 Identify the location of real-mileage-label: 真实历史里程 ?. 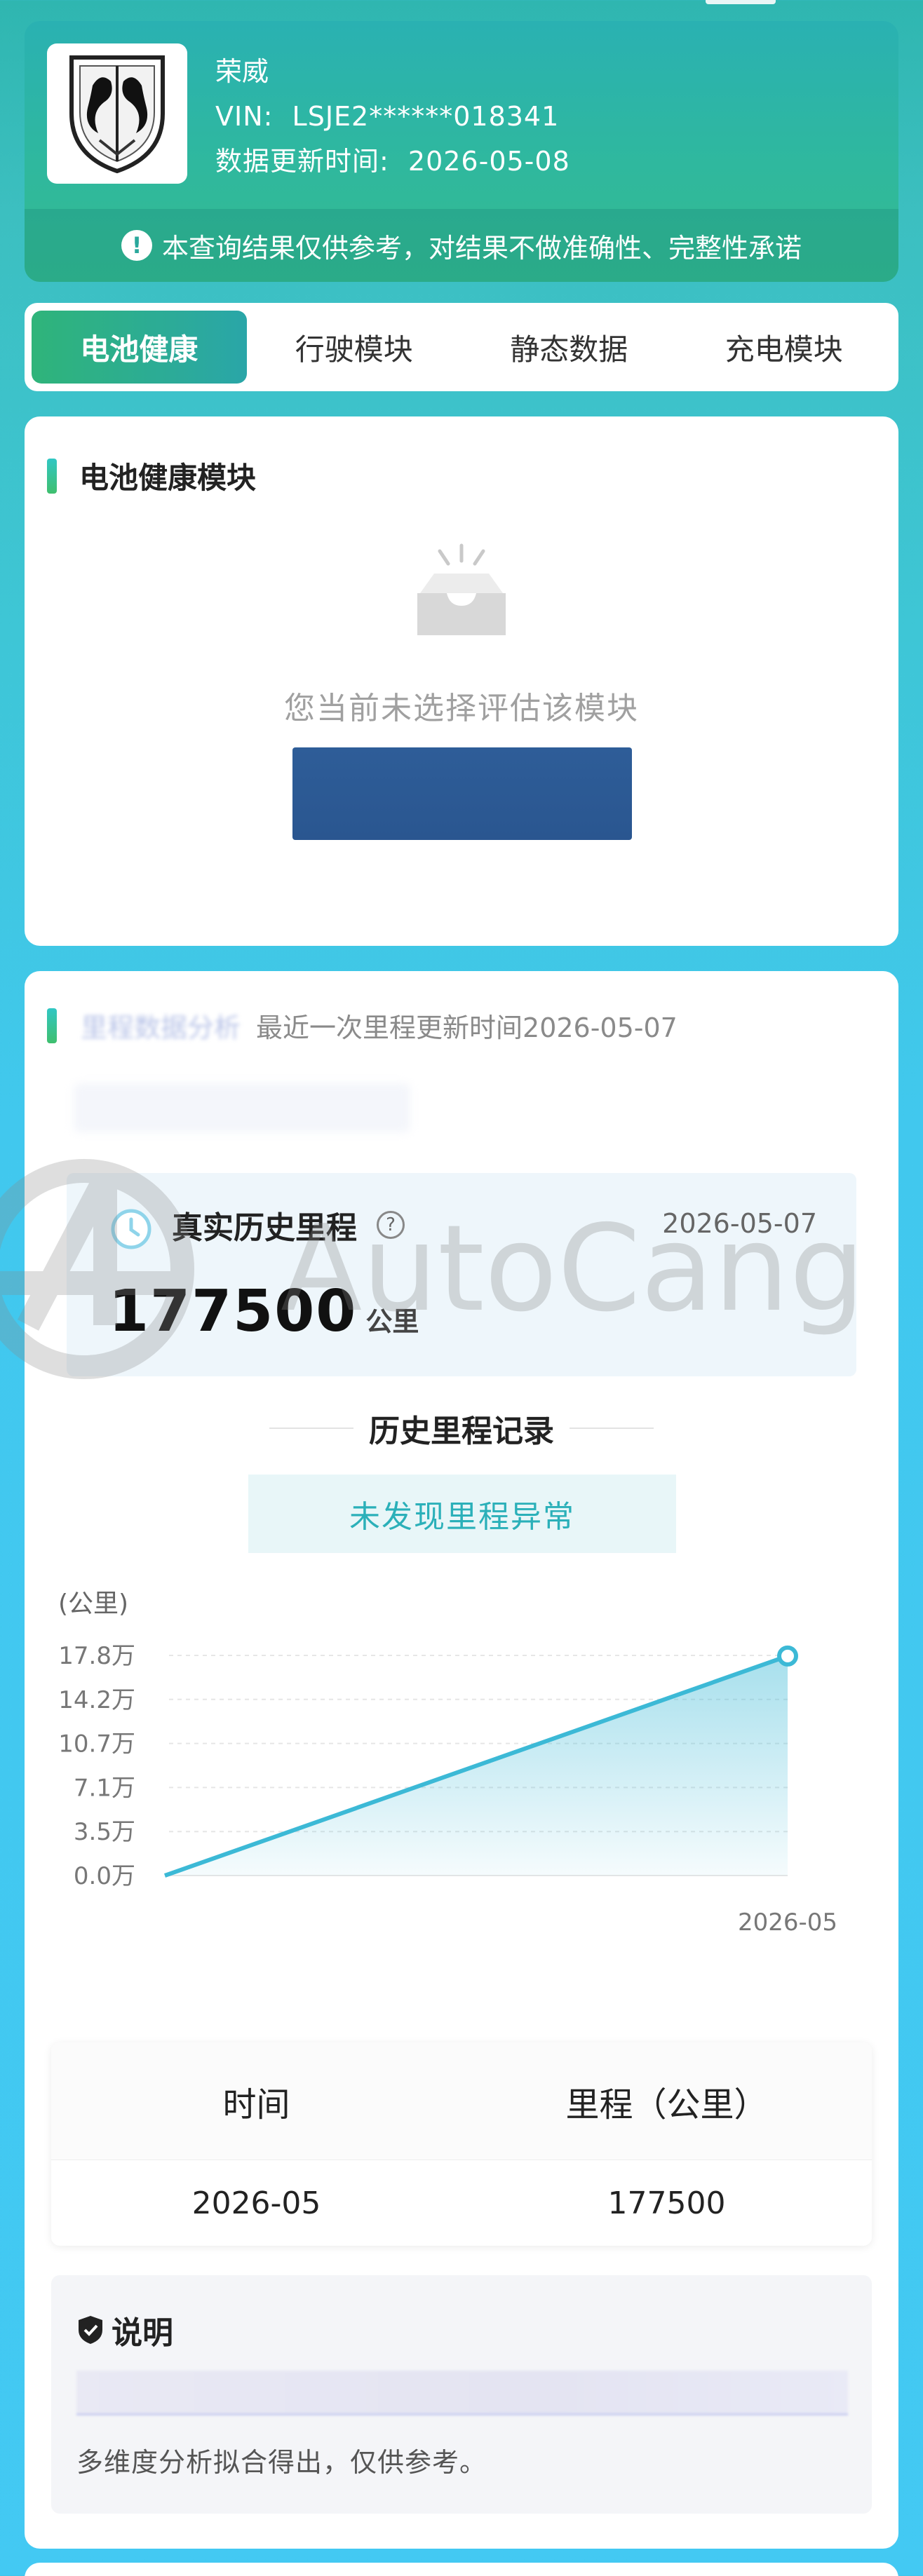
(288, 1224).